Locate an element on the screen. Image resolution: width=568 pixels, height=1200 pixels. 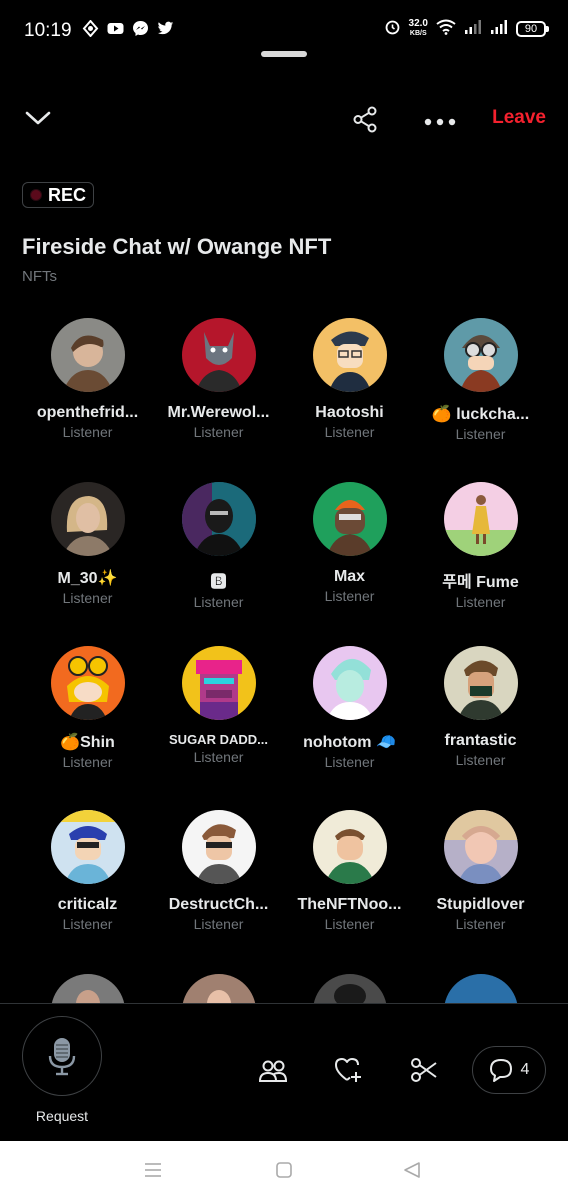
menu-icon is located at coordinates (153, 1170).